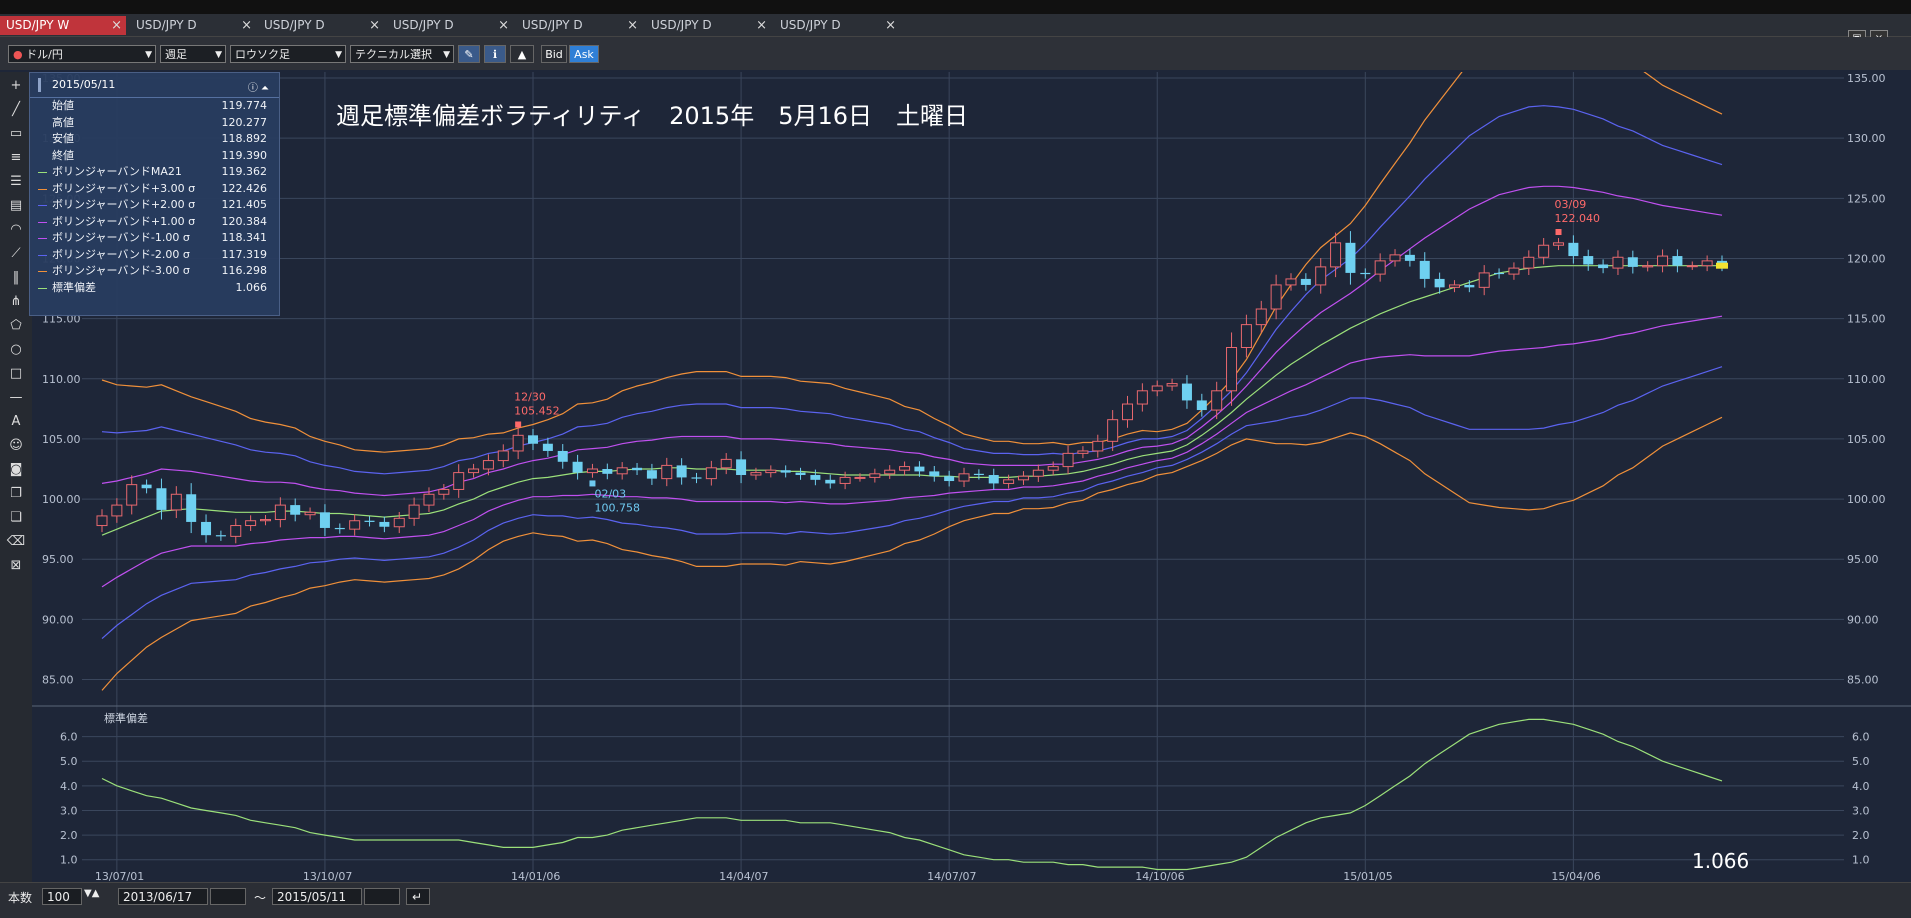 The image size is (1911, 918). What do you see at coordinates (16, 398) in the screenshot?
I see `line-icon: —` at bounding box center [16, 398].